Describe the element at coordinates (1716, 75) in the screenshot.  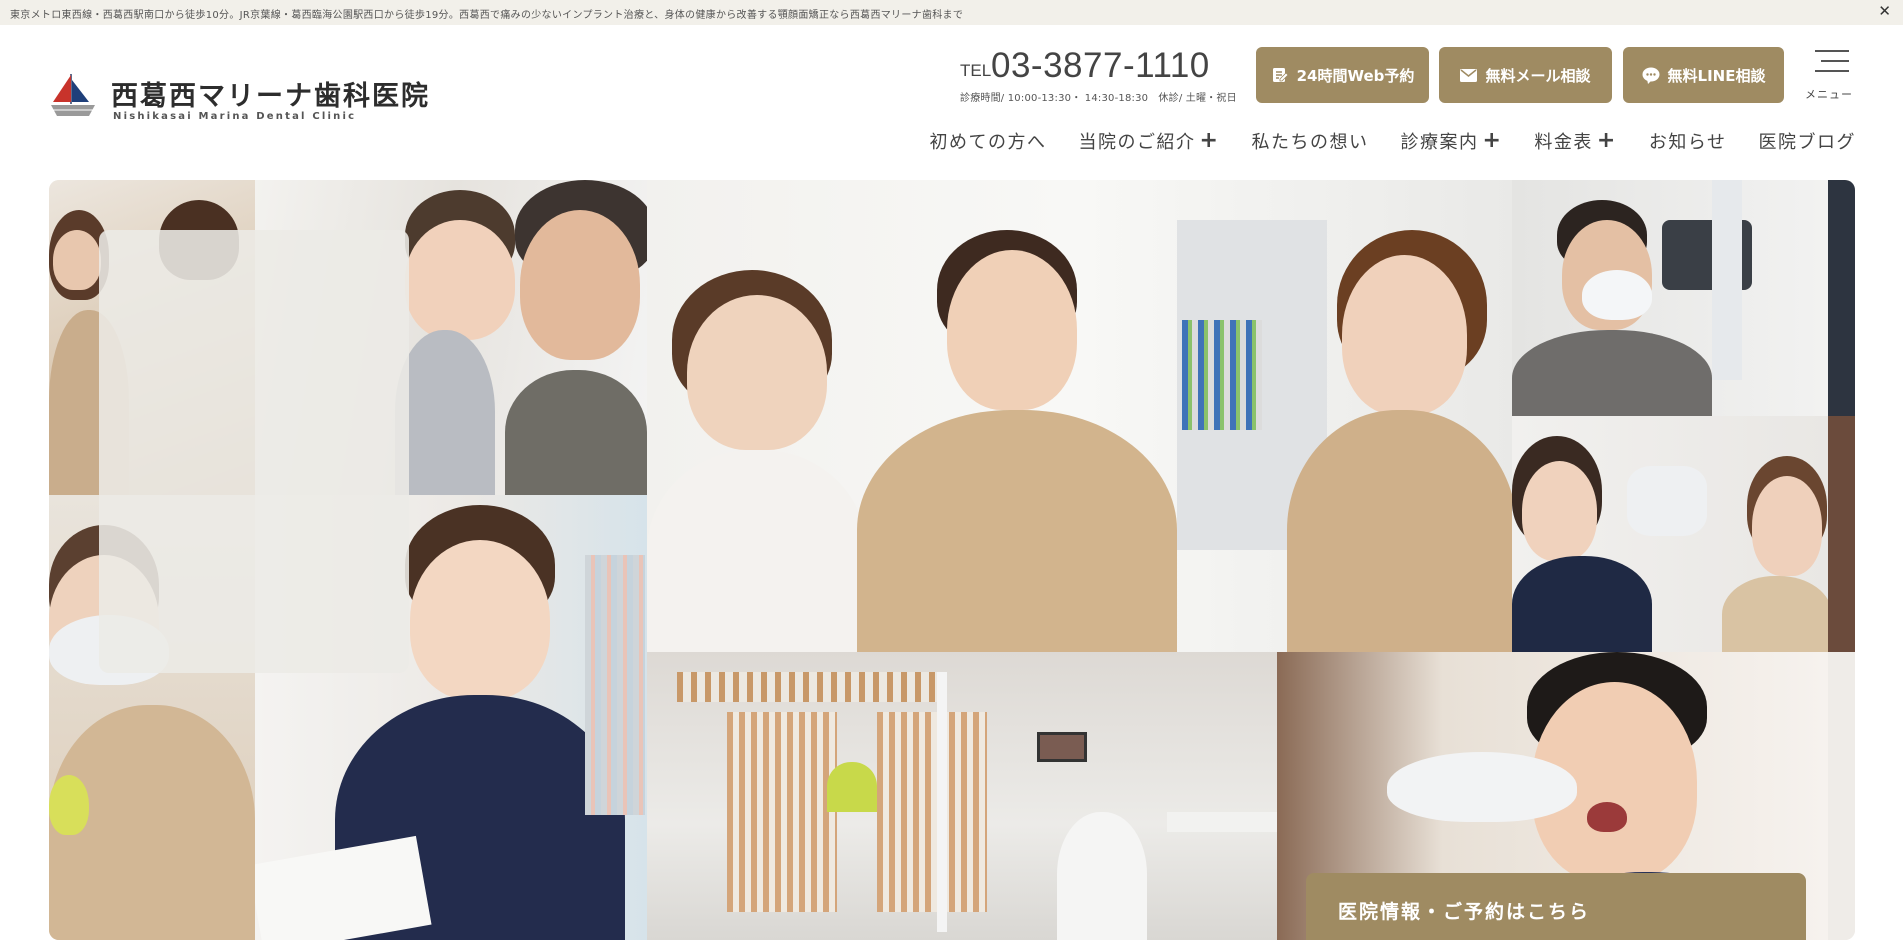
I see `line-consult-label: 無料LINE相談` at that location.